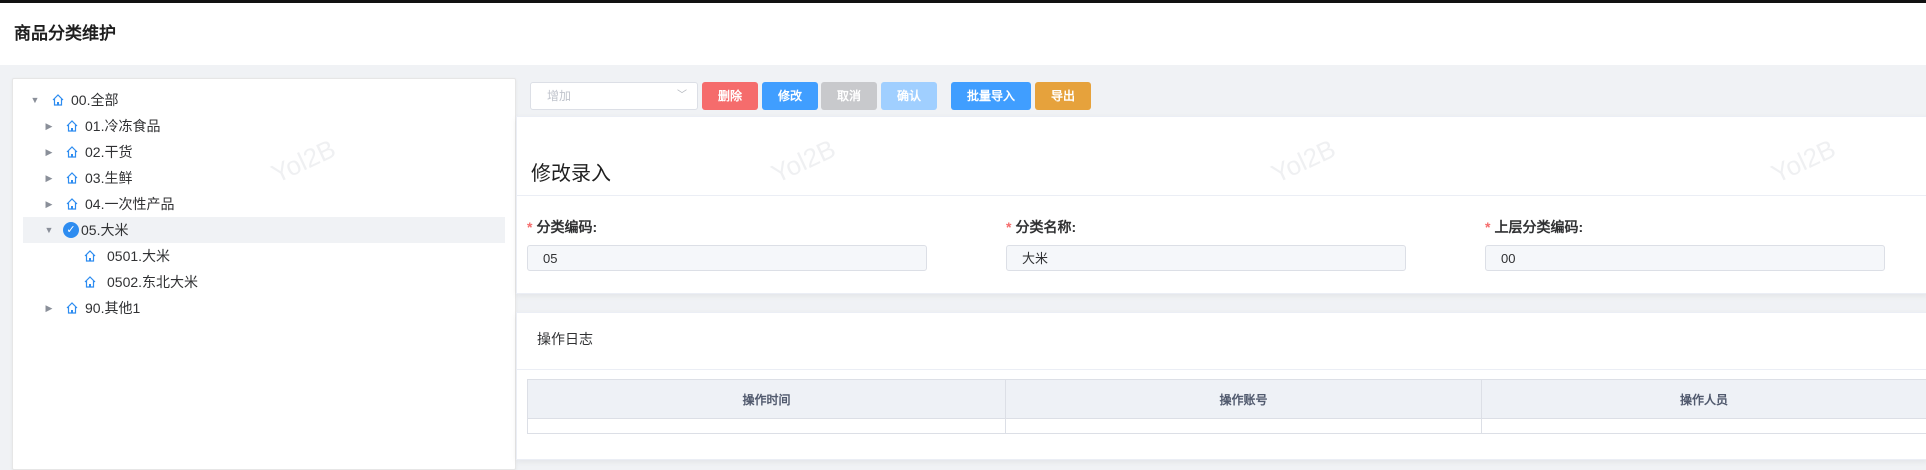 This screenshot has width=1926, height=470. I want to click on tree-node-label: 90.其他1, so click(112, 308).